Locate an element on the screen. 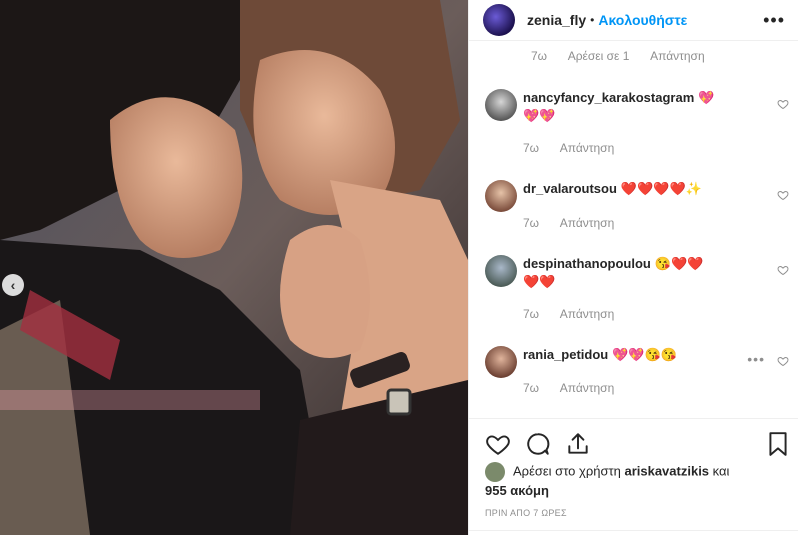 Image resolution: width=798 pixels, height=535 pixels. comment-more-options-icon: ••• is located at coordinates (756, 359).